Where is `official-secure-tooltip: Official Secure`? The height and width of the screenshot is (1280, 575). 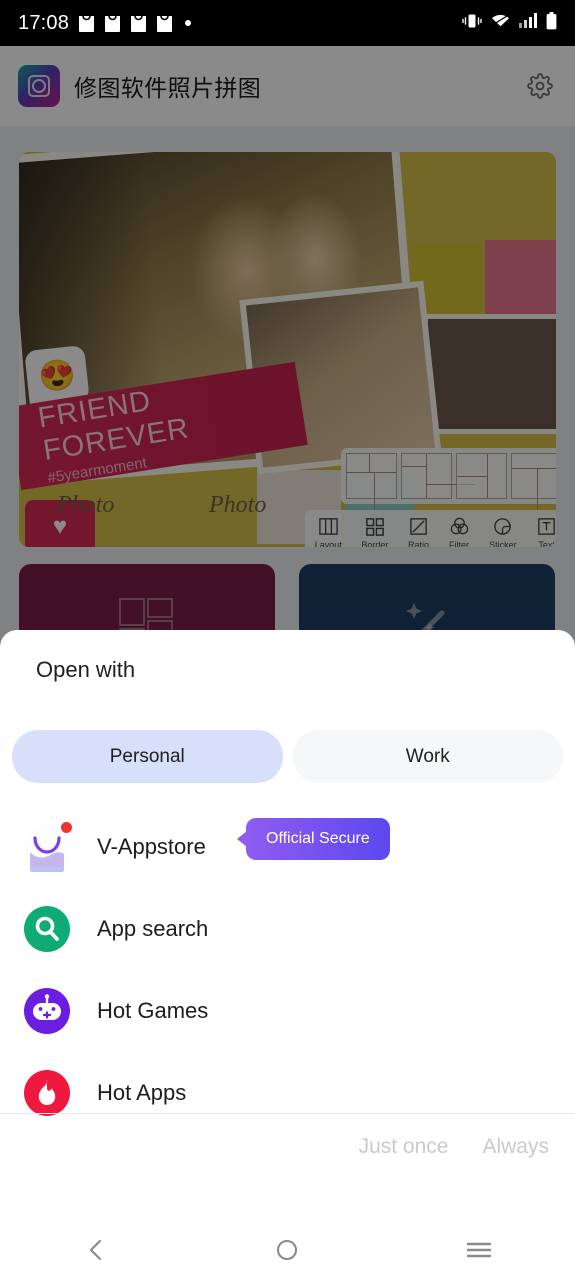 official-secure-tooltip: Official Secure is located at coordinates (313, 839).